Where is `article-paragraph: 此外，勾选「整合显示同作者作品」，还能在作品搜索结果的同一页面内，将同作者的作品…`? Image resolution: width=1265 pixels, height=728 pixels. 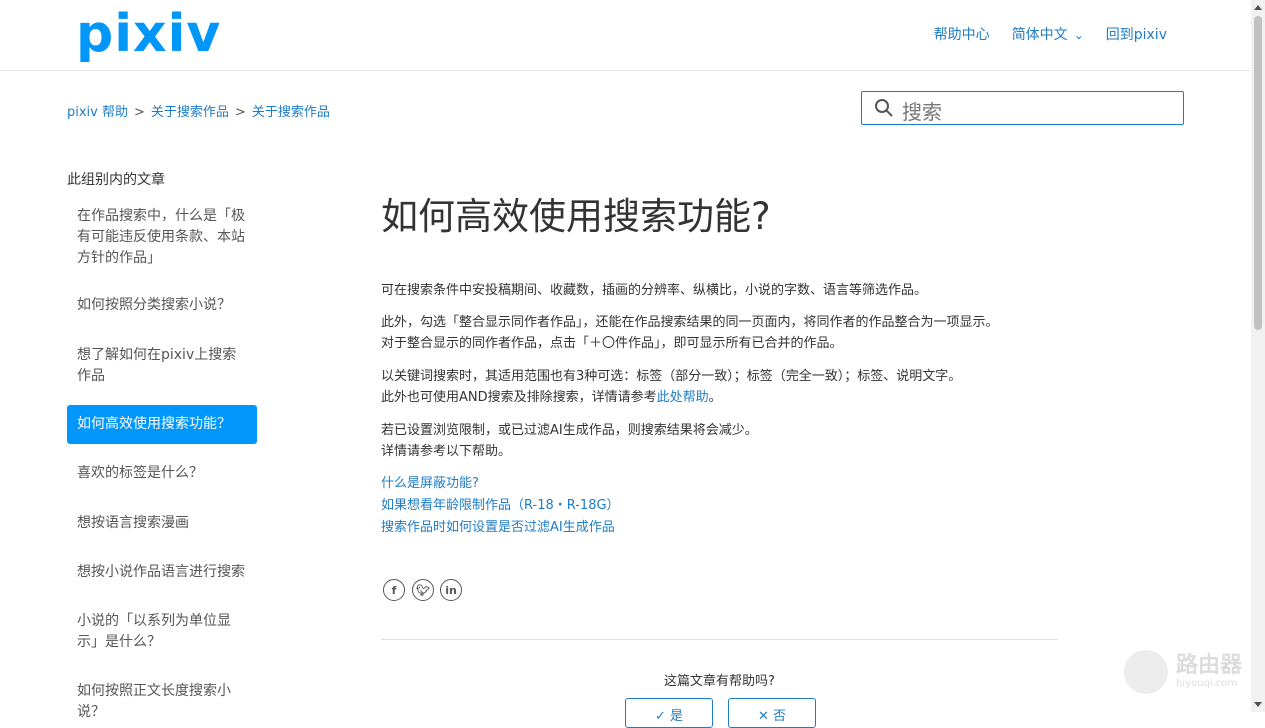
article-paragraph: 此外，勾选「整合显示同作者作品」，还能在作品搜索结果的同一页面内，将同作者的作品… is located at coordinates (690, 322).